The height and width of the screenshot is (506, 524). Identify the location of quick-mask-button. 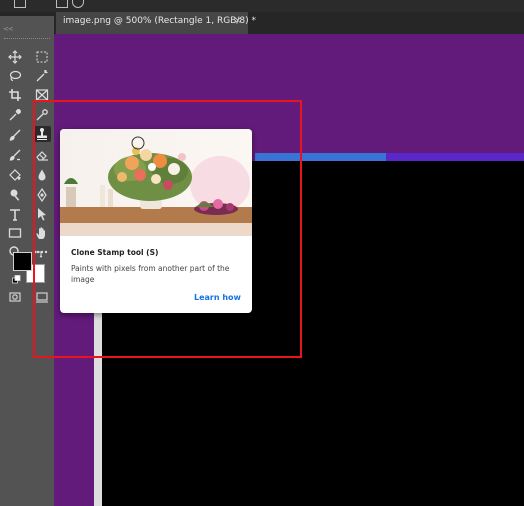
(15, 297).